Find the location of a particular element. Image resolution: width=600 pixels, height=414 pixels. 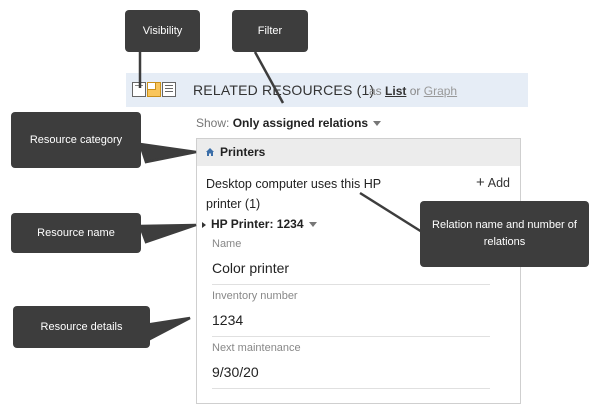

callout-visibility: Visibility is located at coordinates (162, 31).